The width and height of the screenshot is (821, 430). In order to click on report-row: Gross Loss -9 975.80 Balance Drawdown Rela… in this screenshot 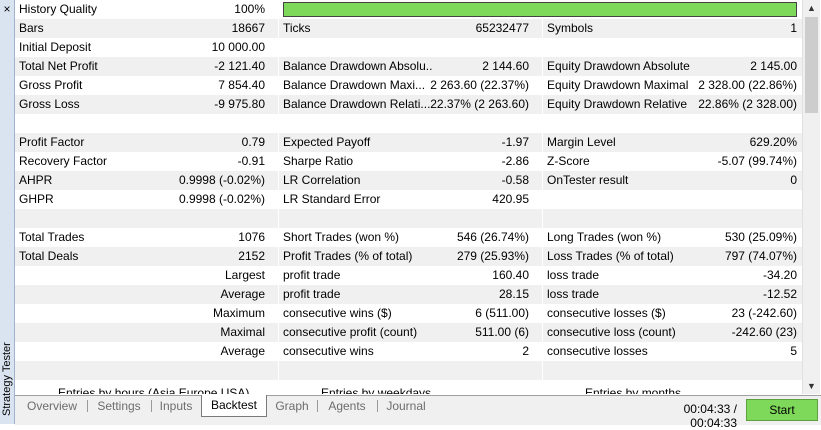, I will do `click(408, 104)`.